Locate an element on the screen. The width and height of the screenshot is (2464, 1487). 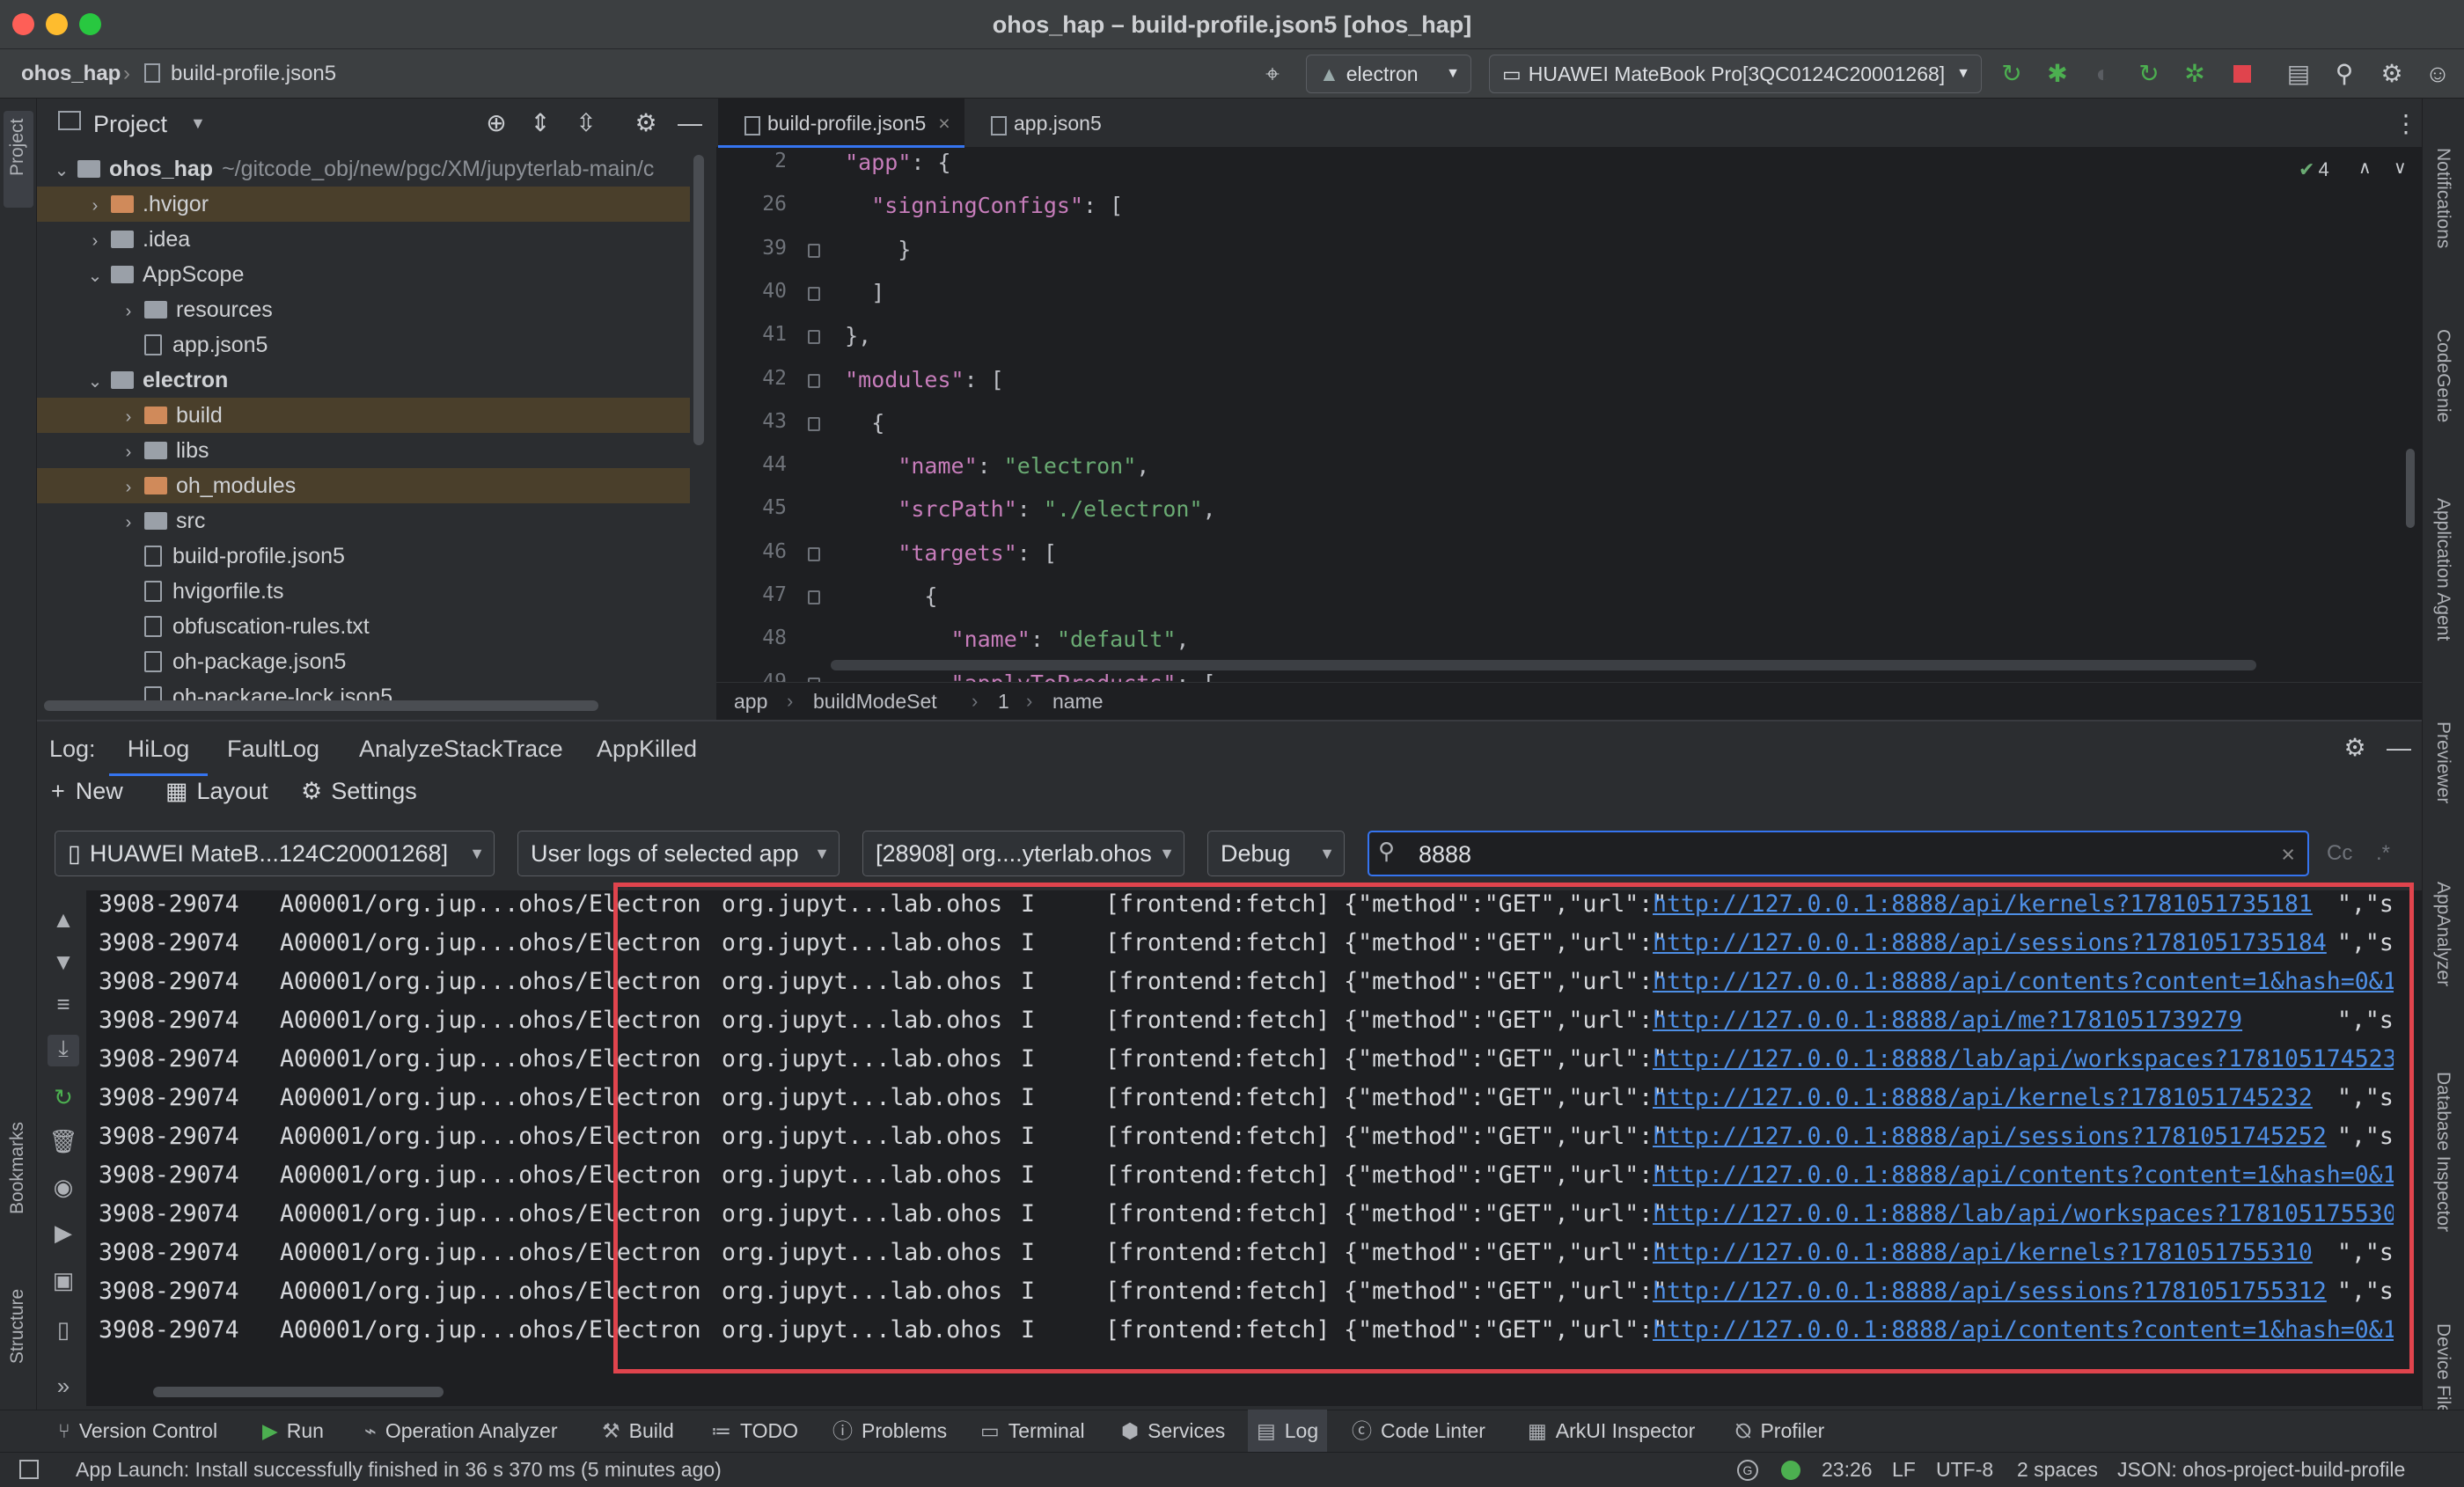
chevron-down-icon: ▼ is located at coordinates (198, 123).